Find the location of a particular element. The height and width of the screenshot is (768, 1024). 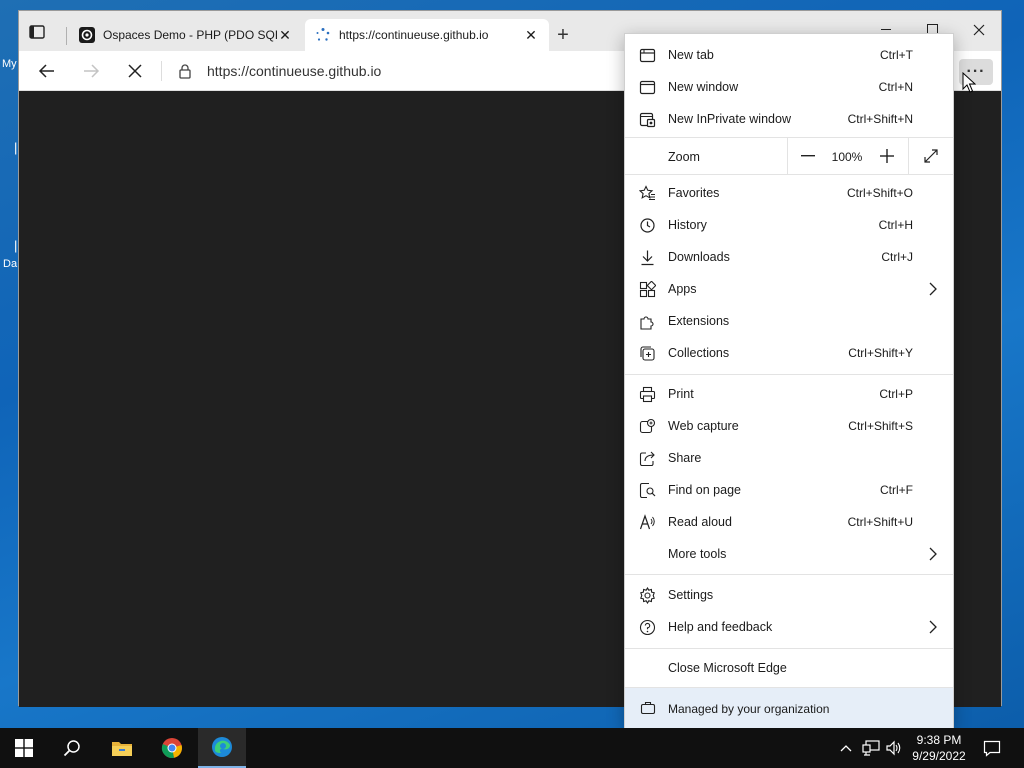

menu-item-shortcut: Ctrl+P is located at coordinates (896, 394).